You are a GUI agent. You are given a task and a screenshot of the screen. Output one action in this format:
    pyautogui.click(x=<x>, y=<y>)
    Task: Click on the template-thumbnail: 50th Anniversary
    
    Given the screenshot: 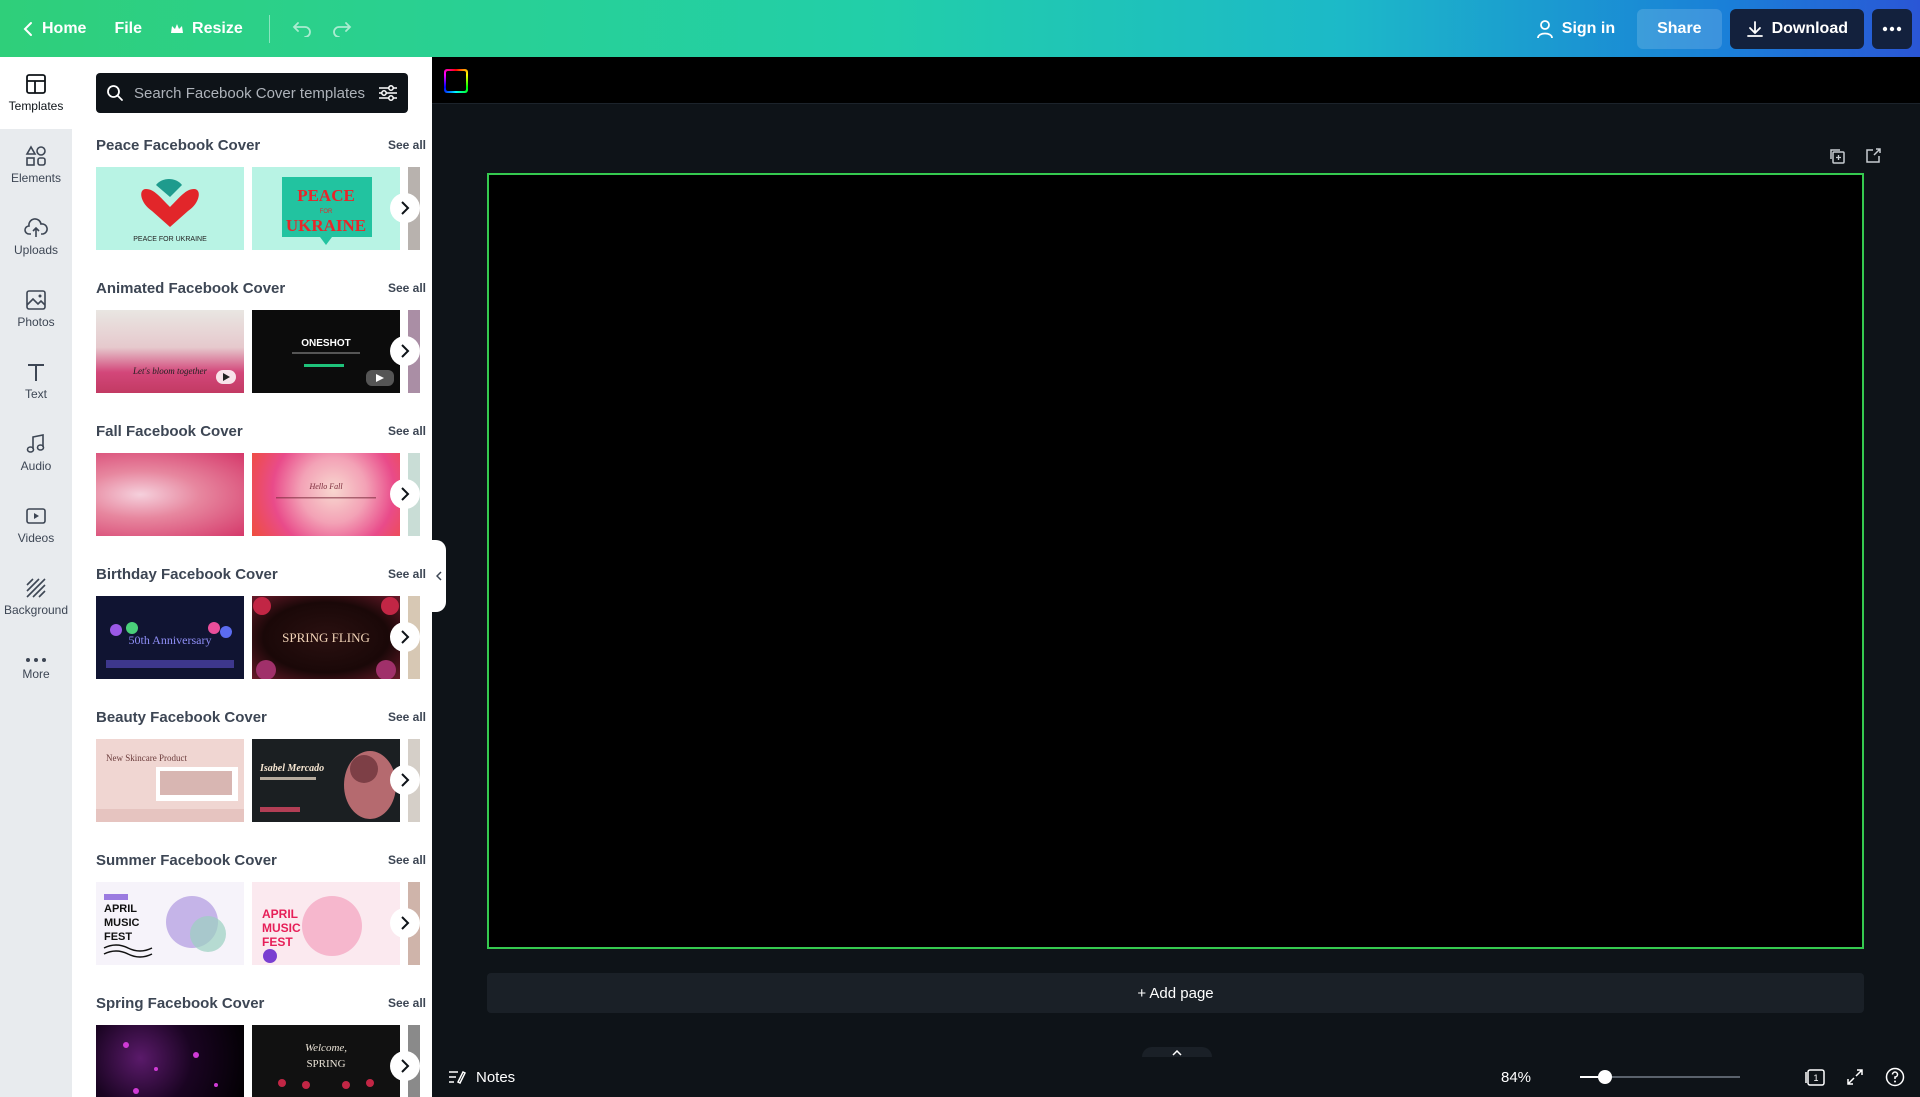 What is the action you would take?
    pyautogui.click(x=170, y=637)
    